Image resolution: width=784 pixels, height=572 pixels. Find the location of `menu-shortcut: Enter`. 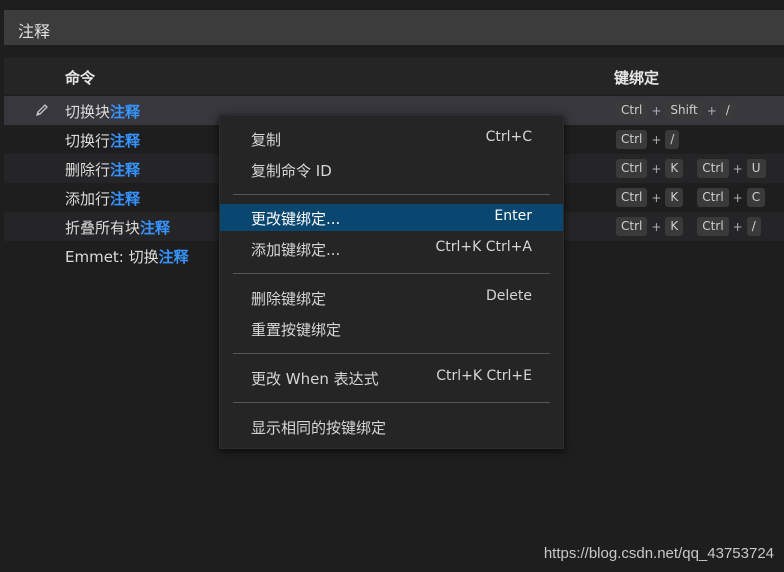

menu-shortcut: Enter is located at coordinates (513, 216).